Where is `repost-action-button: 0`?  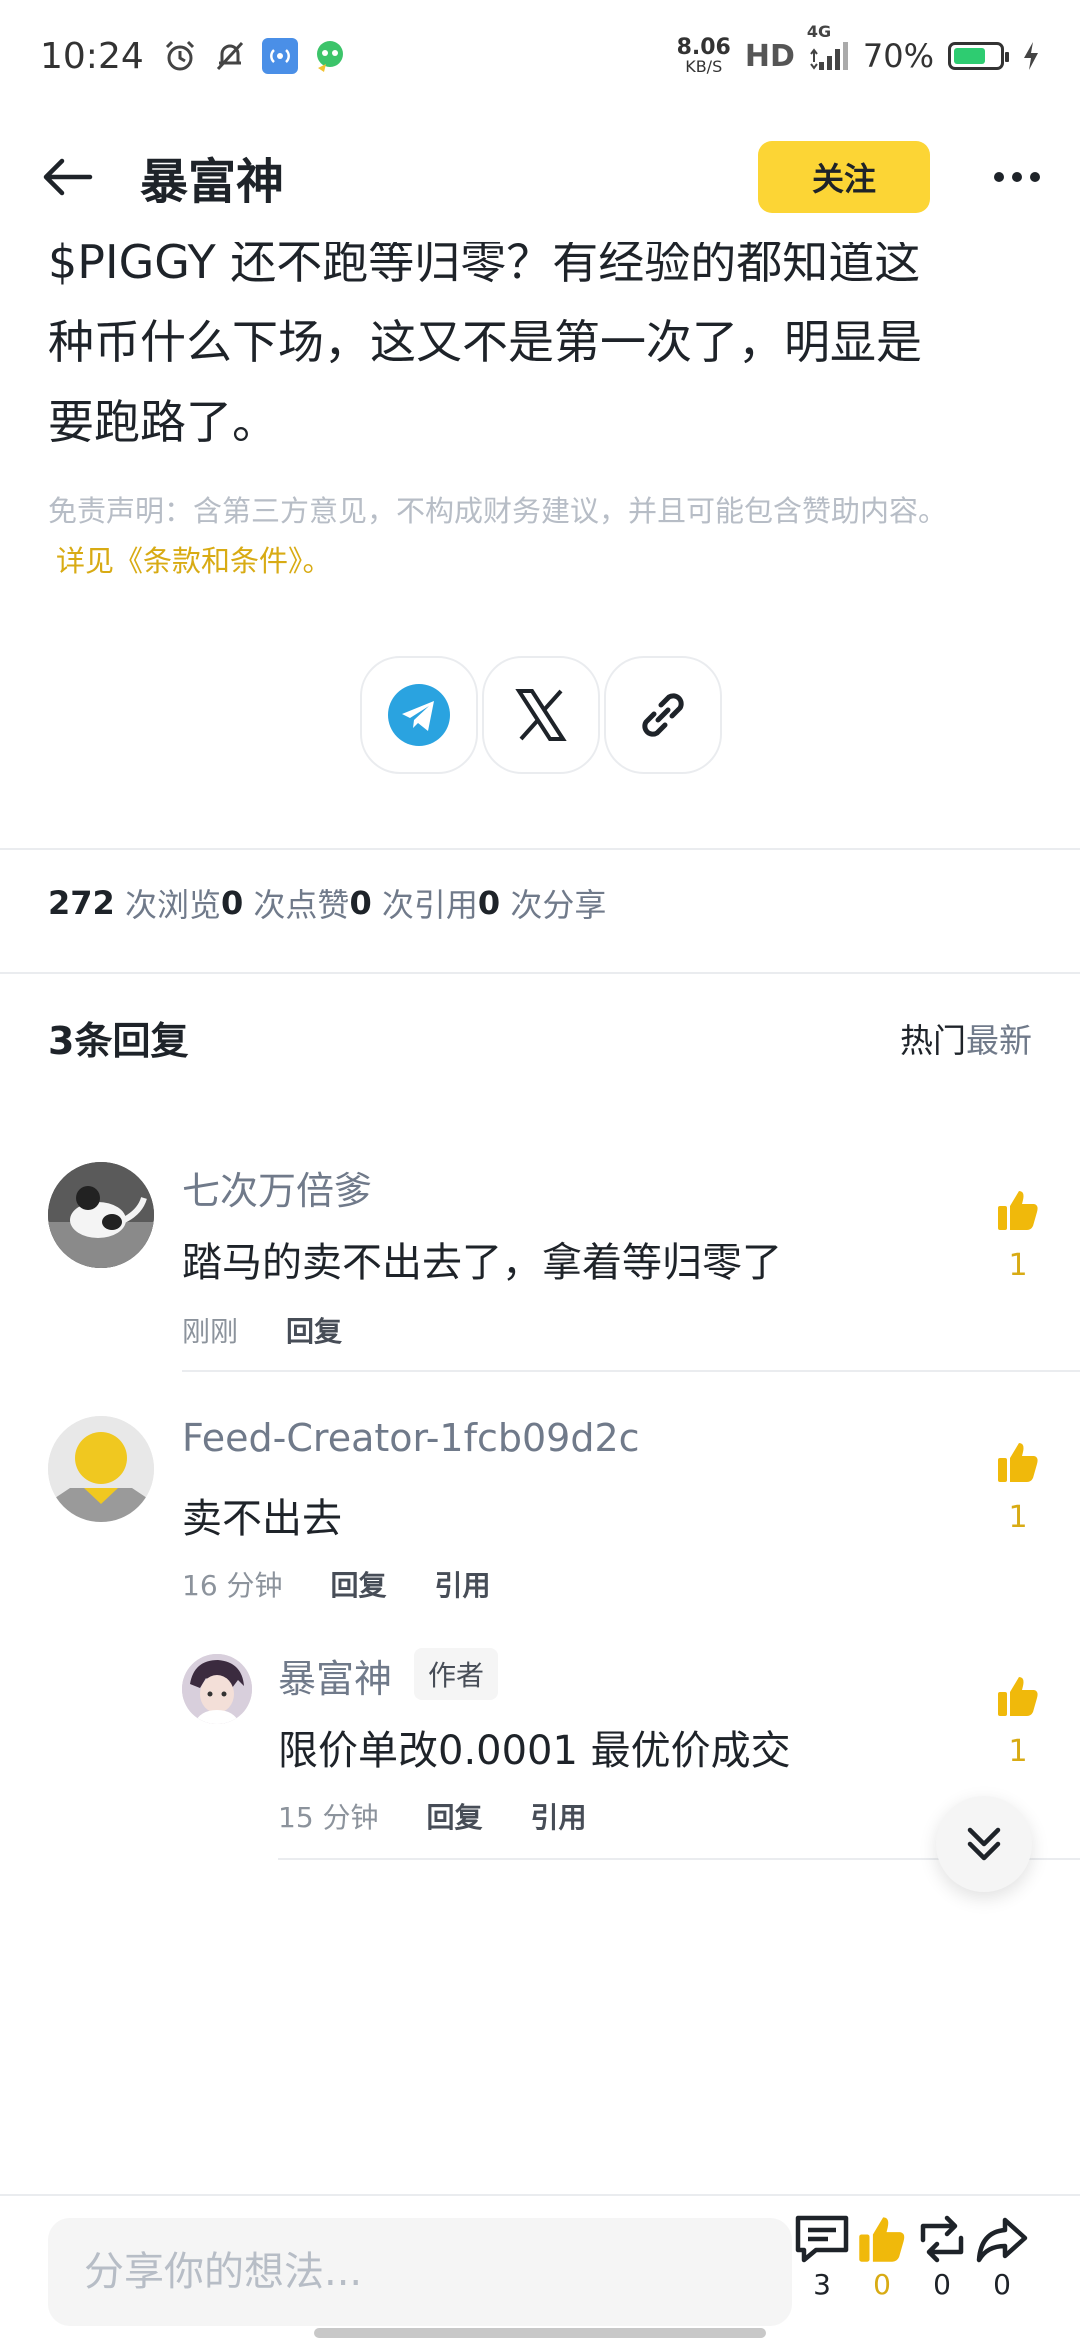
repost-action-button: 0 is located at coordinates (942, 2257).